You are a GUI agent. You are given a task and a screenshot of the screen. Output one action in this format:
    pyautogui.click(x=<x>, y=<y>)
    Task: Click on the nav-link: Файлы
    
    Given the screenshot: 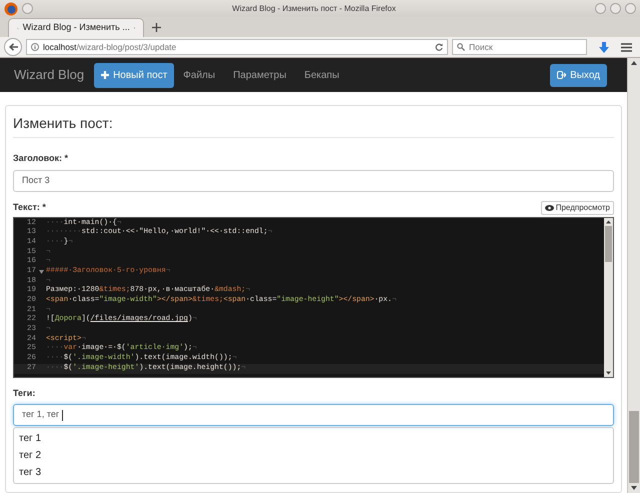 What is the action you would take?
    pyautogui.click(x=199, y=75)
    